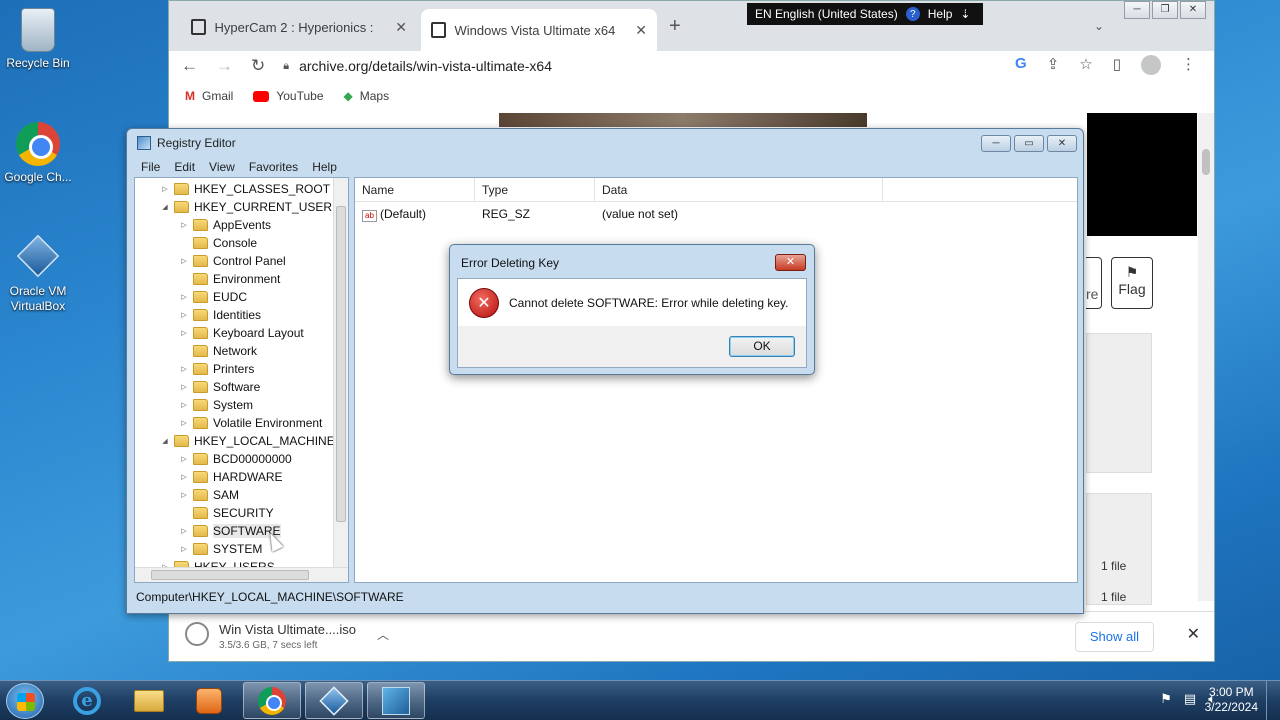  I want to click on tree-node: ▷ Software, so click(220, 387).